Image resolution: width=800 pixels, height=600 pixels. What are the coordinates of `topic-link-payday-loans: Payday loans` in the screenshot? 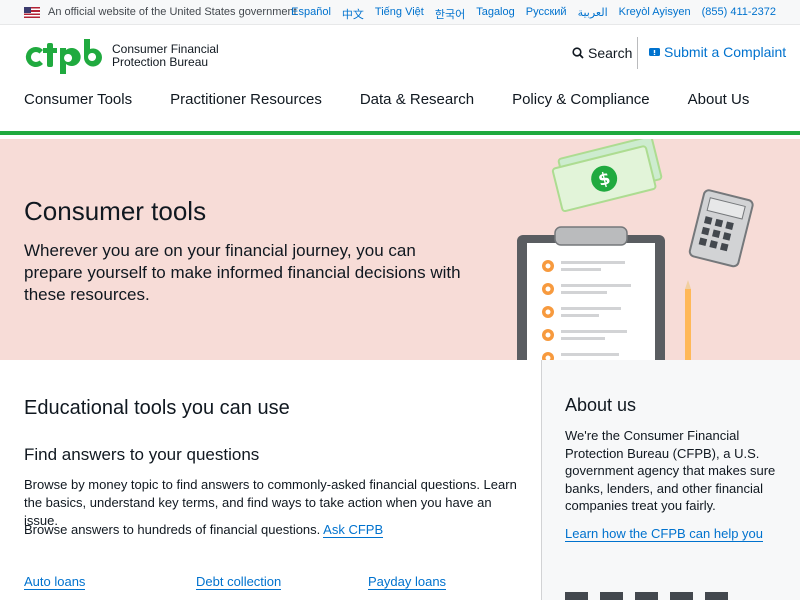 It's located at (407, 582).